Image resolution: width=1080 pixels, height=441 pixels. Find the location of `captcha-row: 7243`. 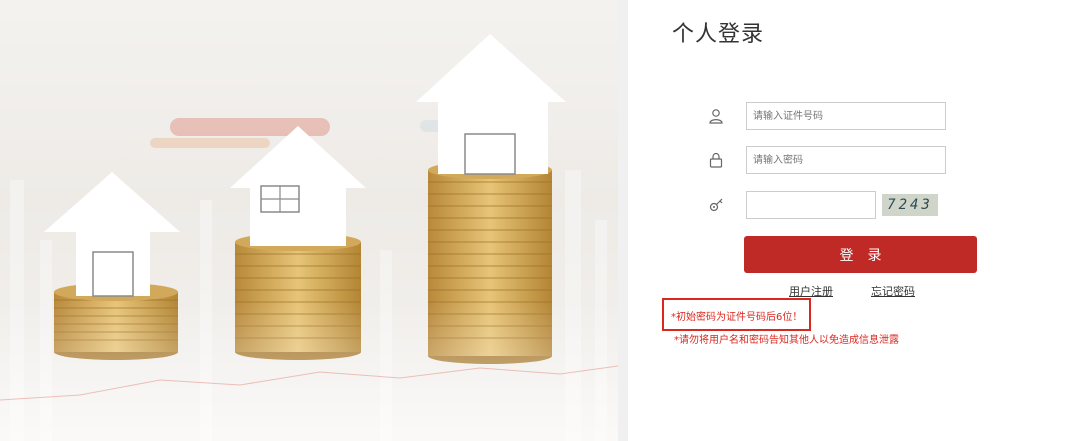

captcha-row: 7243 is located at coordinates (822, 205).